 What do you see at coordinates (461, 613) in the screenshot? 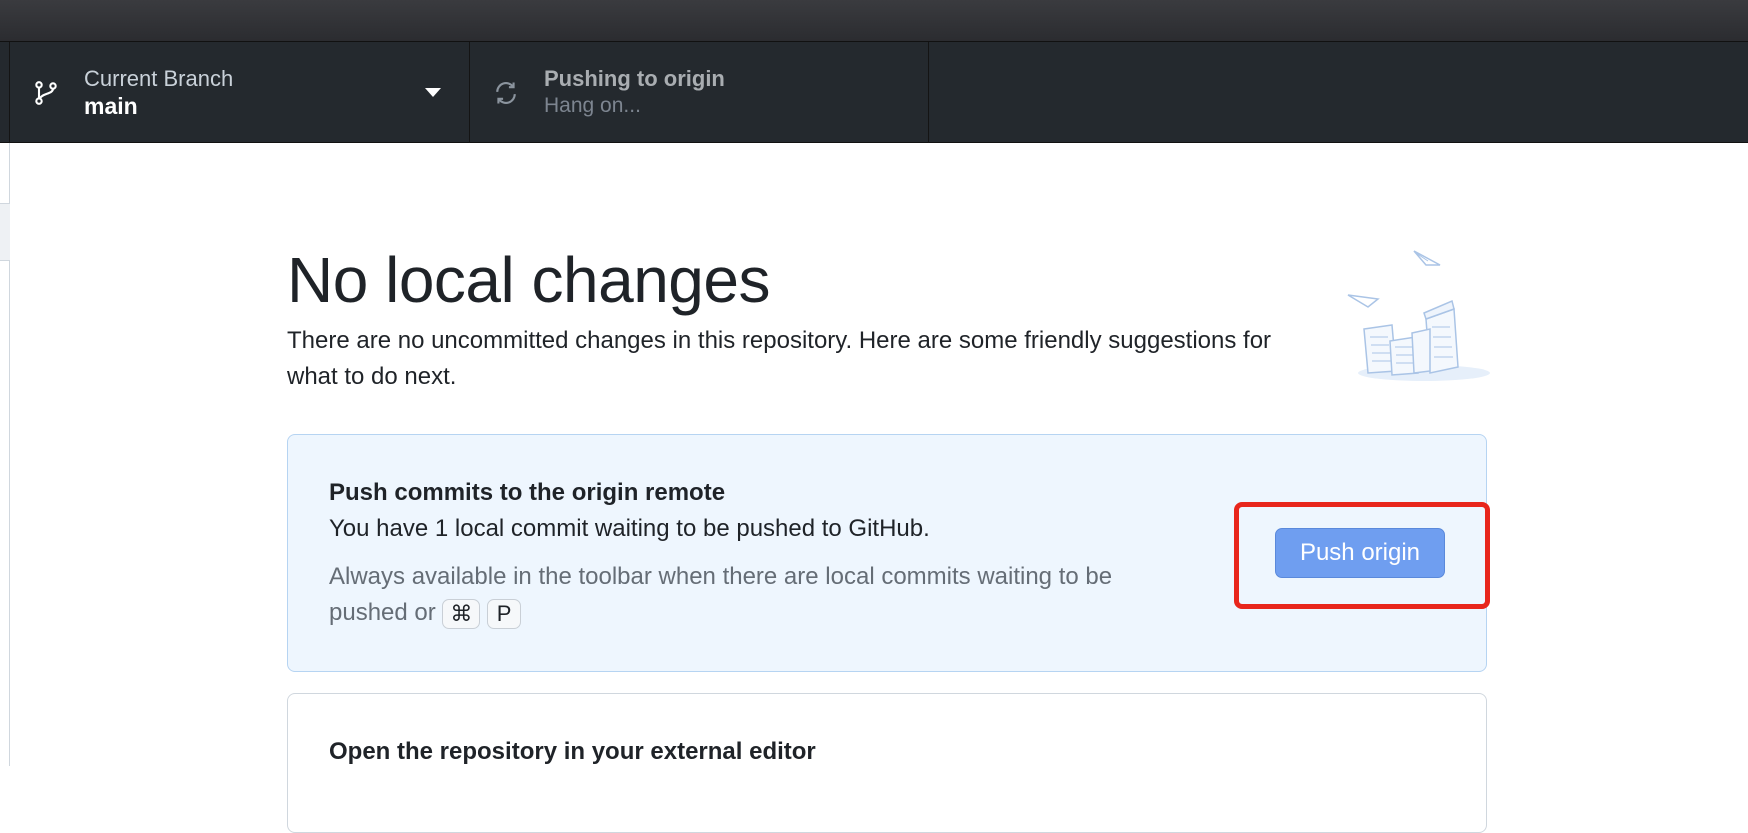
I see `command-key-badge: ⌘` at bounding box center [461, 613].